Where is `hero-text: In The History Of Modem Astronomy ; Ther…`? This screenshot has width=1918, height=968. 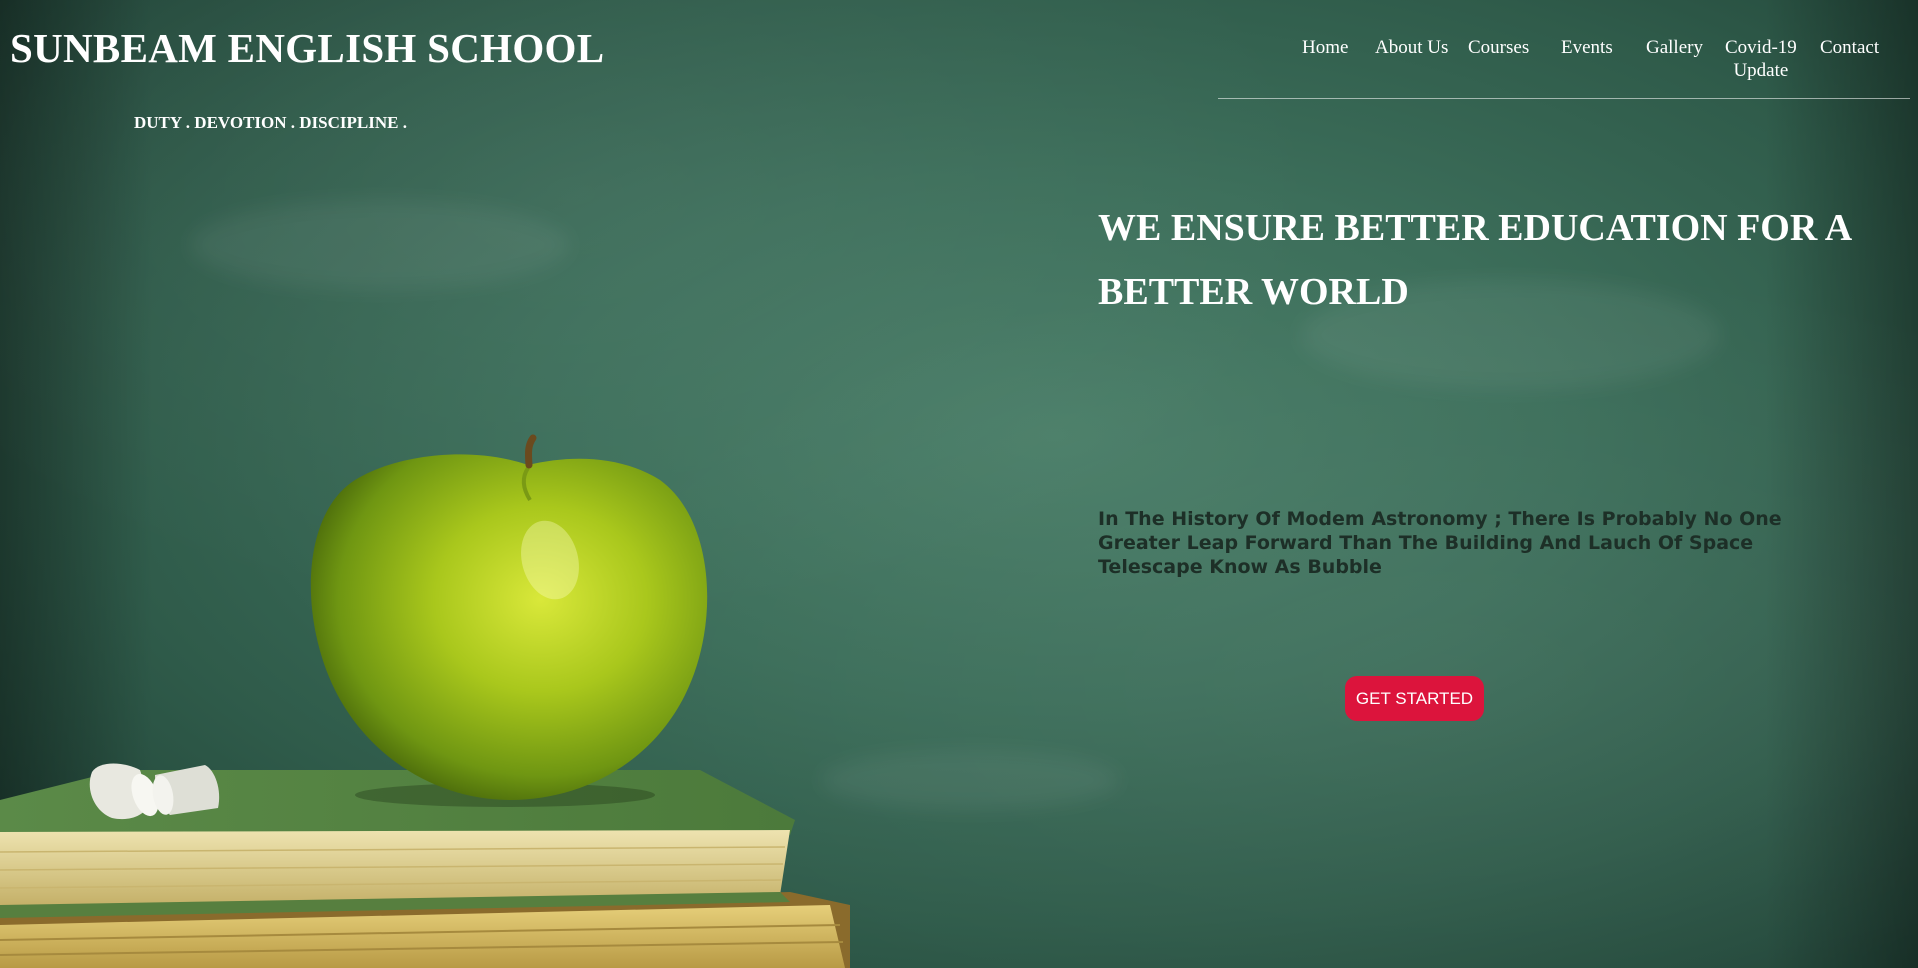 hero-text: In The History Of Modem Astronomy ; Ther… is located at coordinates (1440, 543).